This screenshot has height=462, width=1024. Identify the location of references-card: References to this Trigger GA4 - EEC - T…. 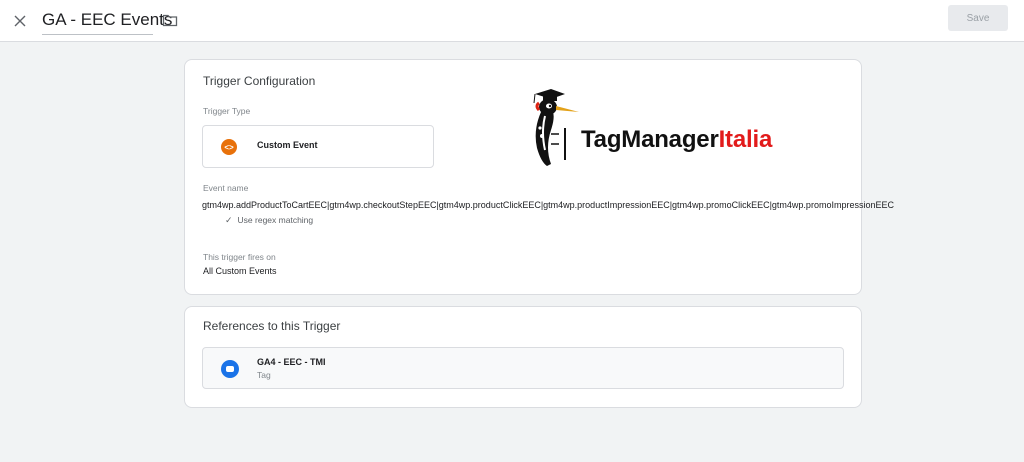
(523, 357).